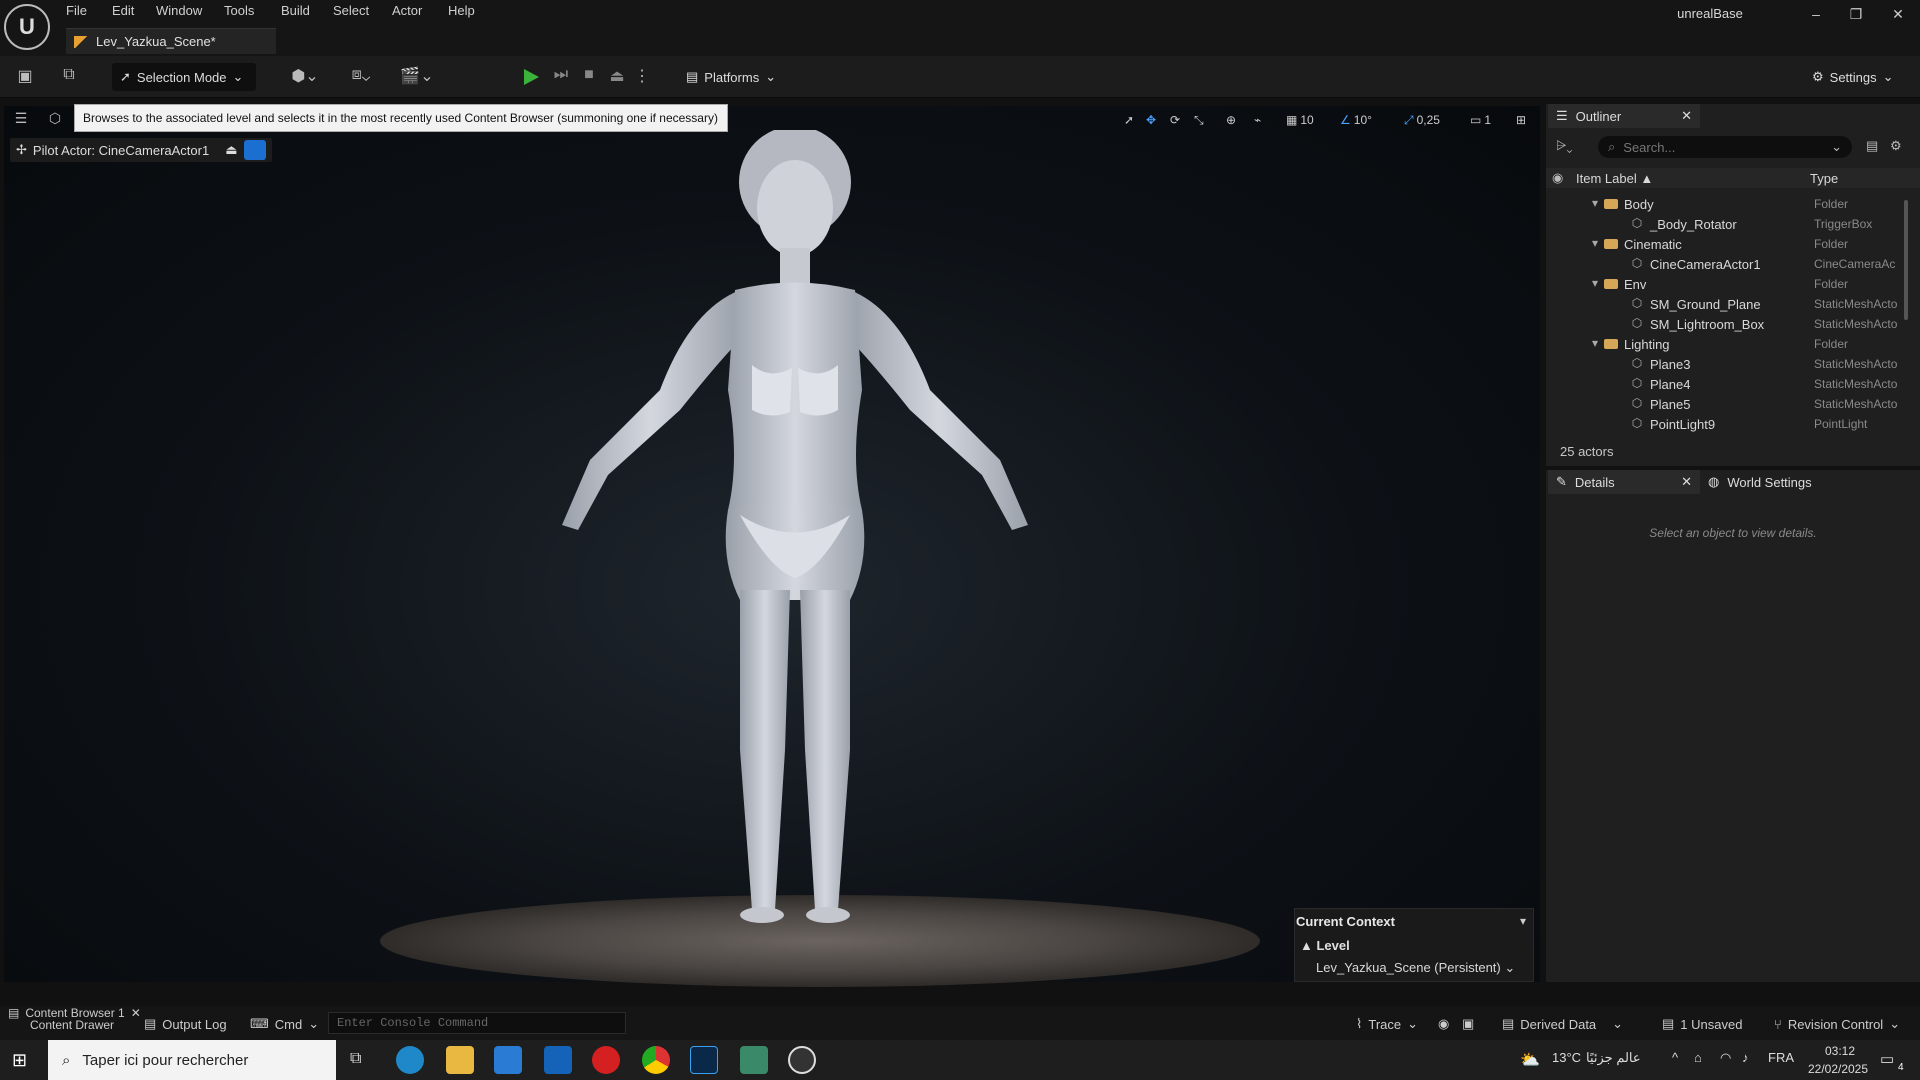 The height and width of the screenshot is (1080, 1920). What do you see at coordinates (1733, 384) in the screenshot?
I see `outliner-actor-row: ⬡ Plane4 StaticMeshActo` at bounding box center [1733, 384].